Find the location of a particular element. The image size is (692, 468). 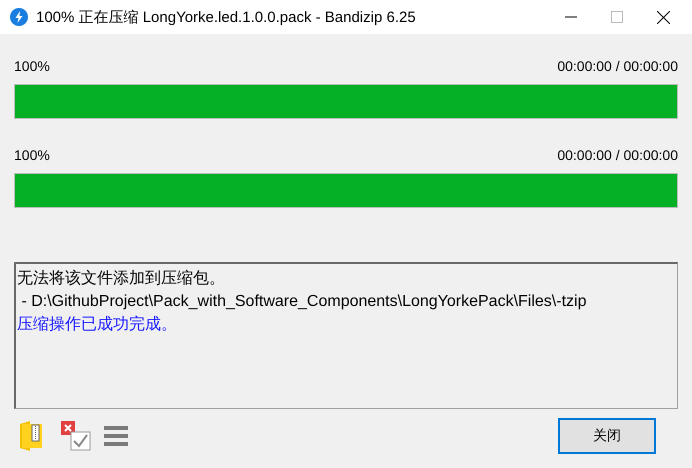

window-title: 100% 正在压缩 LongYorke.led.1.0.0.pack - Bandizip 6.25 is located at coordinates (226, 17).